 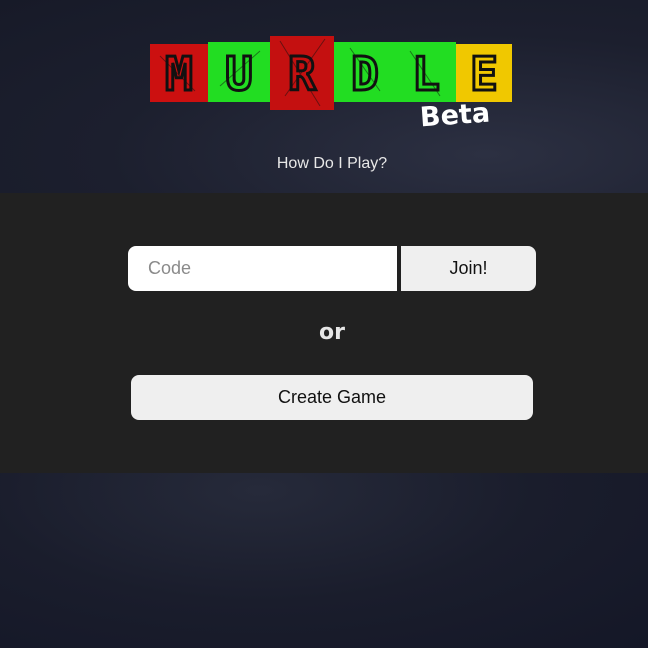 I want to click on logo-letter-1: M, so click(x=179, y=74).